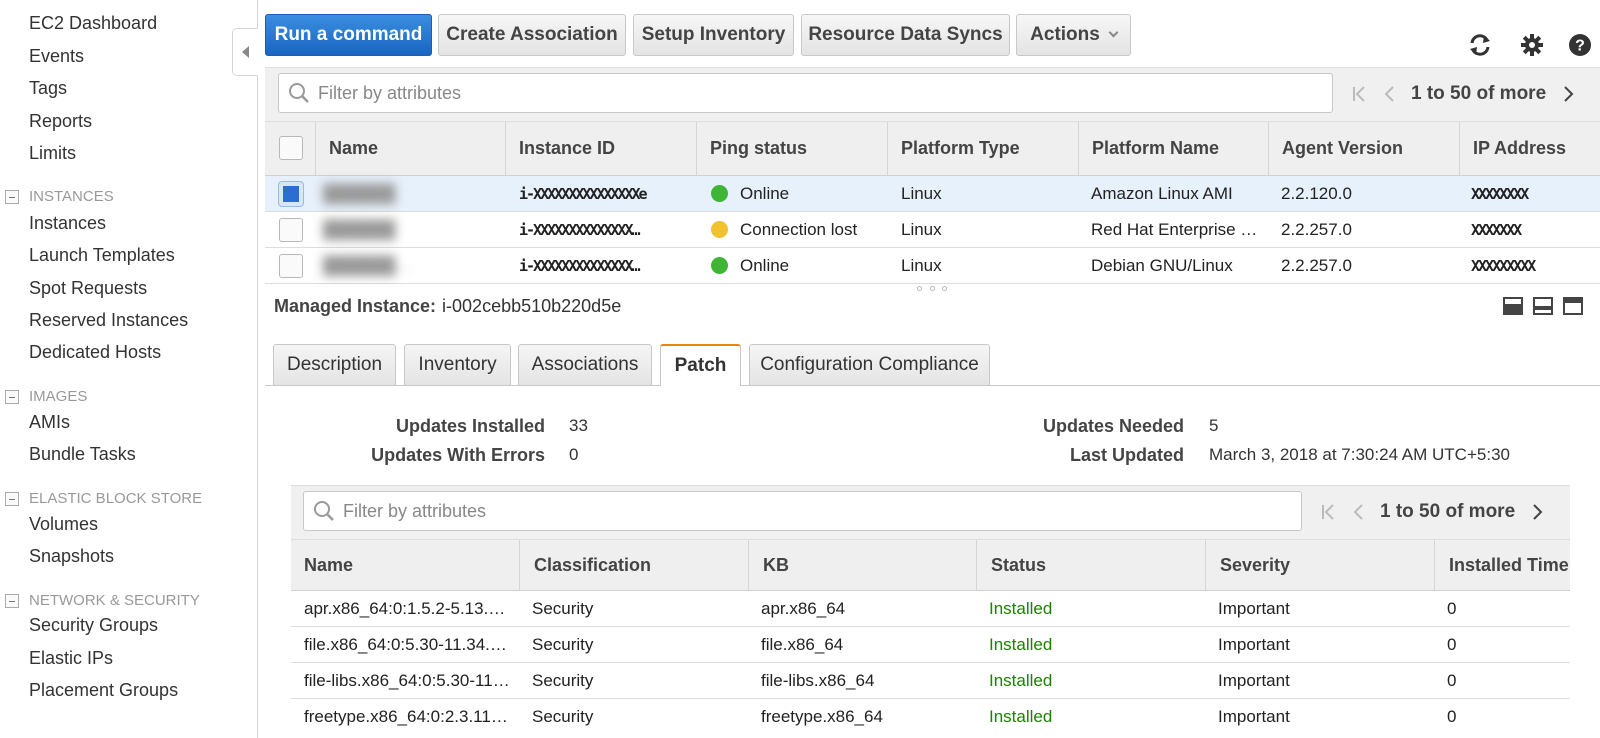 Image resolution: width=1600 pixels, height=738 pixels. Describe the element at coordinates (982, 148) in the screenshot. I see `column-platform-type: Platform Type` at that location.